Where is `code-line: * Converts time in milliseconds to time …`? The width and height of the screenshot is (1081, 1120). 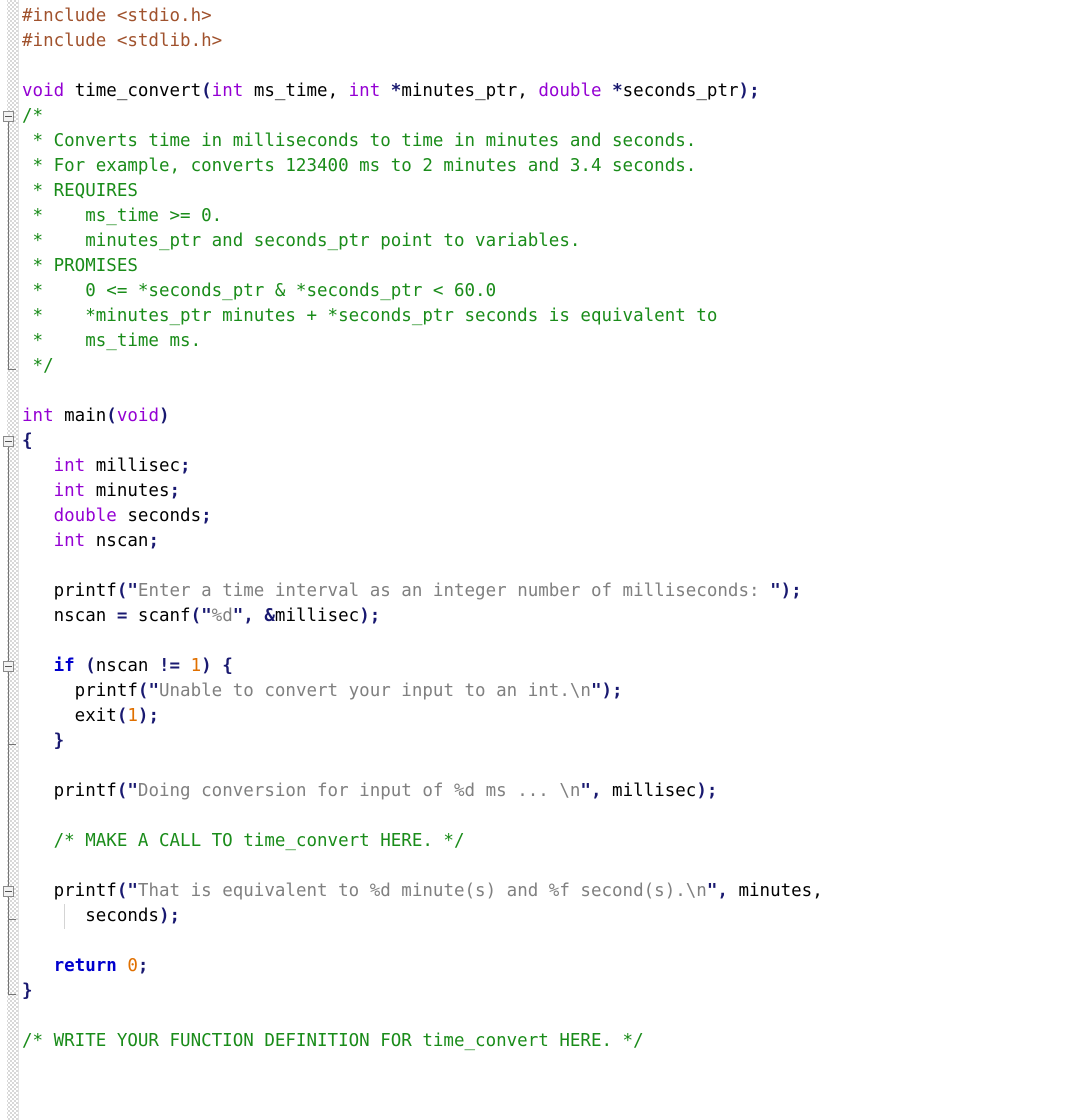
code-line: * Converts time in milliseconds to time … is located at coordinates (550, 141).